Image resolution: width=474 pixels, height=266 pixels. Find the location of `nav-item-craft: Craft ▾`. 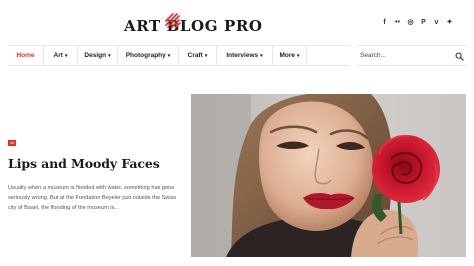

nav-item-craft: Craft ▾ is located at coordinates (198, 55).